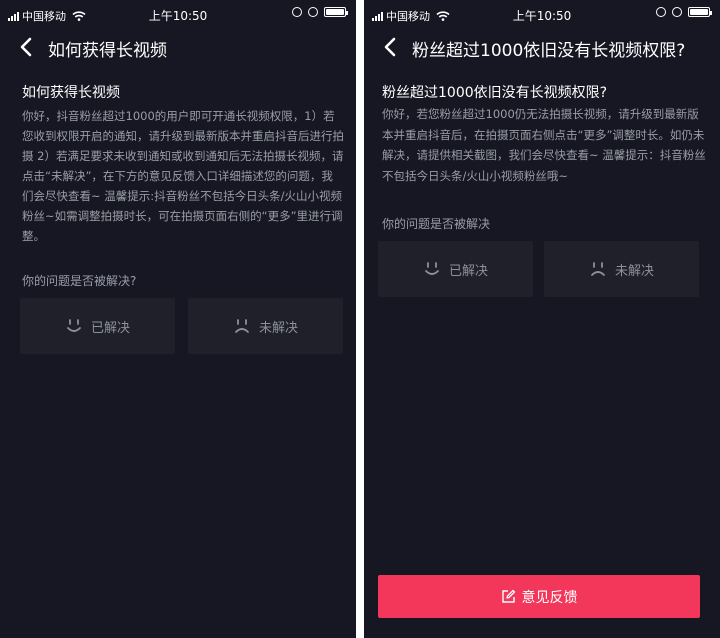 This screenshot has height=638, width=720. I want to click on edit-icon, so click(508, 596).